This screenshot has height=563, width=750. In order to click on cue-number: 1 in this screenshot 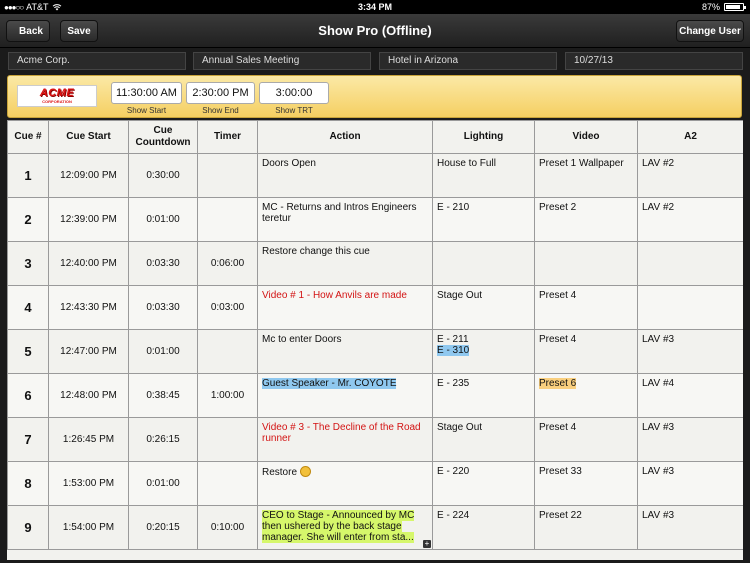, I will do `click(28, 175)`.